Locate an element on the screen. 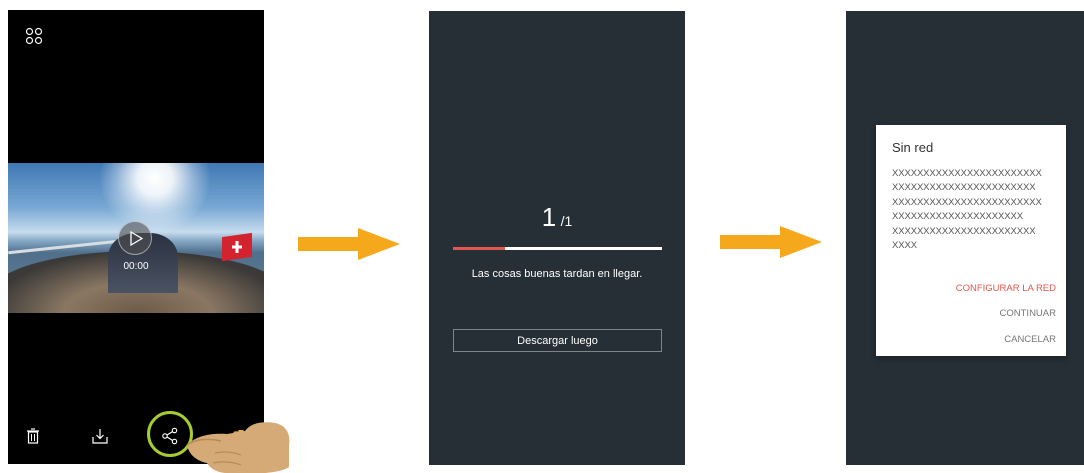 The height and width of the screenshot is (473, 1084). play-button is located at coordinates (135, 238).